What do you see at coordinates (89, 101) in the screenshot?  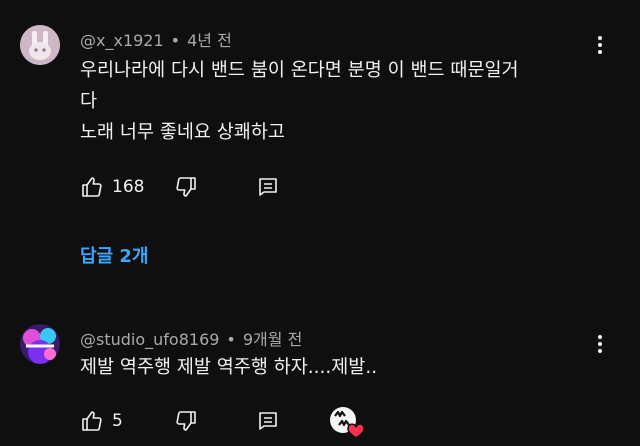 I see `comment-line: 다` at bounding box center [89, 101].